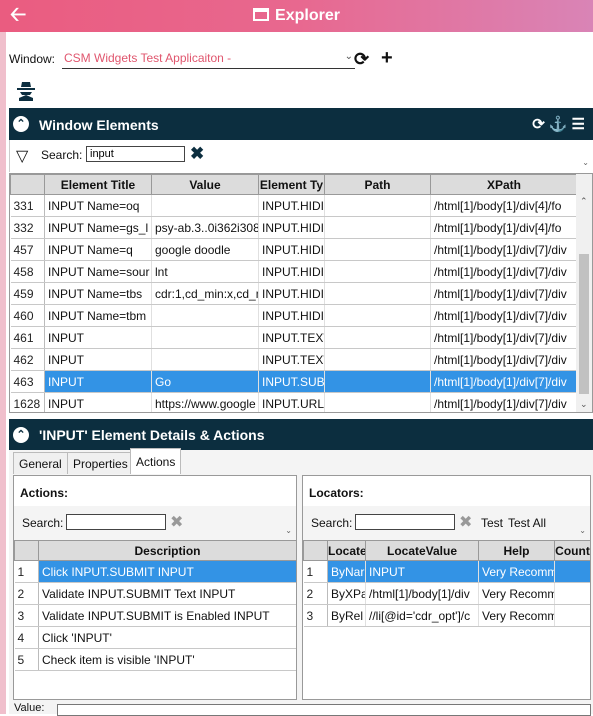 The width and height of the screenshot is (593, 716). What do you see at coordinates (98, 293) in the screenshot?
I see `element-title-cell: INPUT Name=tbs` at bounding box center [98, 293].